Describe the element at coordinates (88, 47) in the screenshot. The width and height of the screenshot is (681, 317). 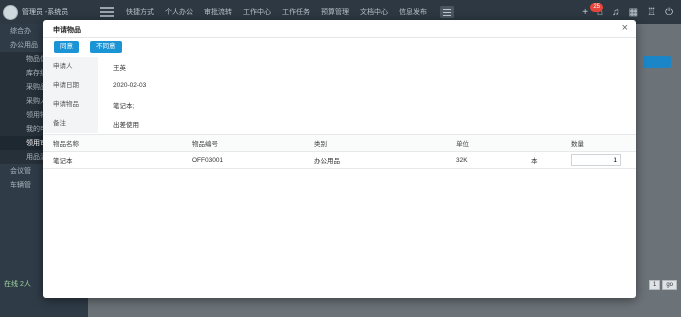
I see `action-buttons: 同意 不同意` at that location.